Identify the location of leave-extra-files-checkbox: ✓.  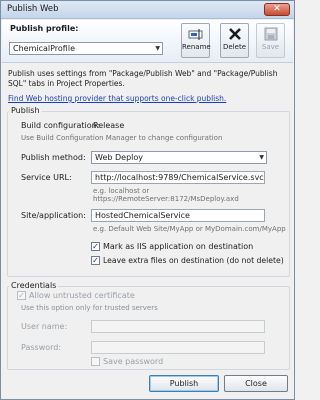
(95, 260).